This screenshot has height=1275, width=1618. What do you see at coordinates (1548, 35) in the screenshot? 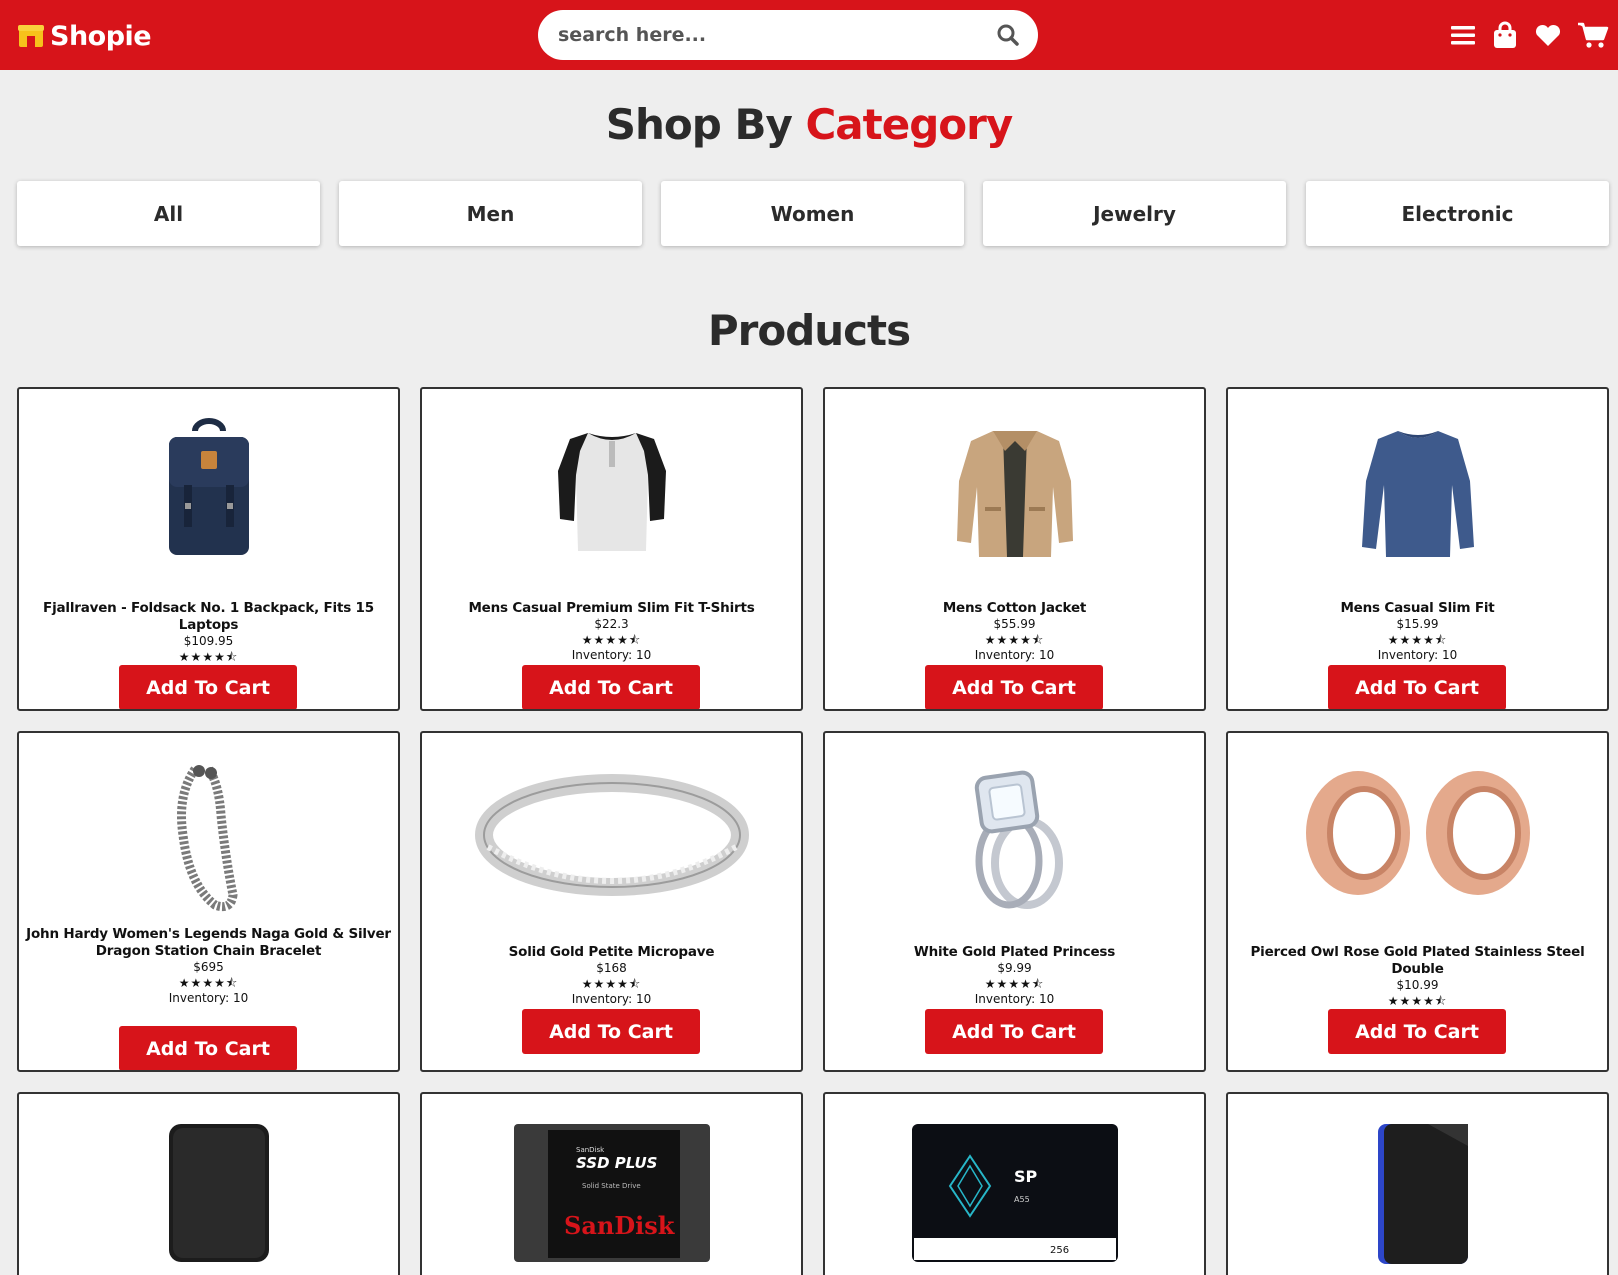
I see `heart-icon` at bounding box center [1548, 35].